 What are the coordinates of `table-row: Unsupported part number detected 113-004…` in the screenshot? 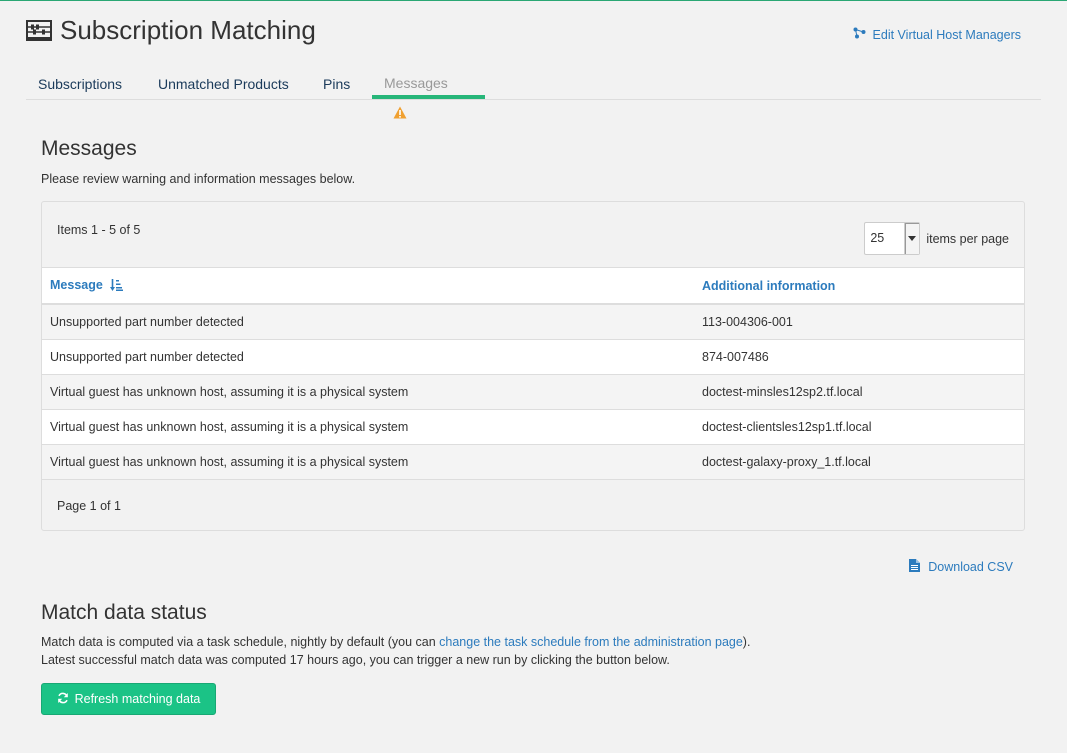 It's located at (533, 322).